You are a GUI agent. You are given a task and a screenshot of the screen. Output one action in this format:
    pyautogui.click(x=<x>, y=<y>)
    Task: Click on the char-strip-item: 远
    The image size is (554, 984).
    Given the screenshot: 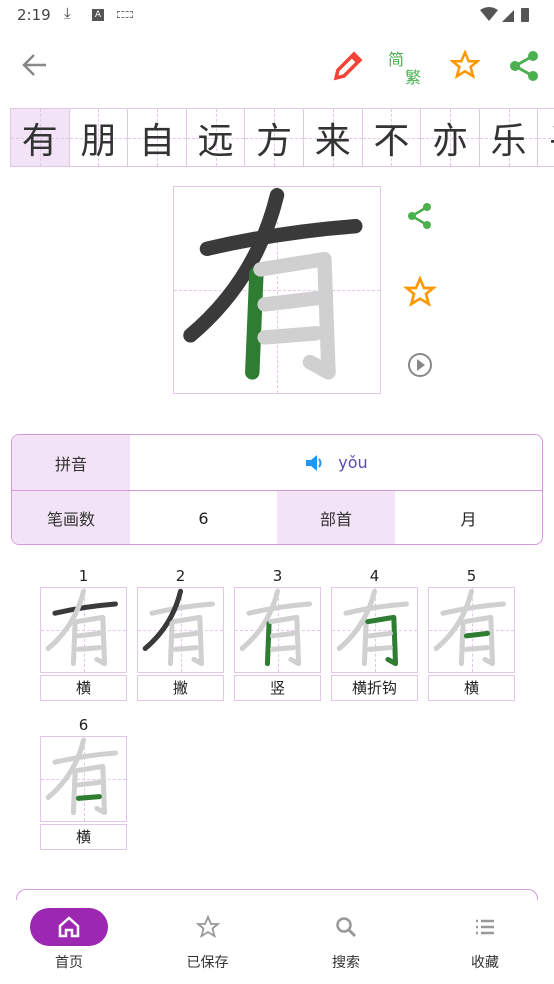 What is the action you would take?
    pyautogui.click(x=216, y=137)
    